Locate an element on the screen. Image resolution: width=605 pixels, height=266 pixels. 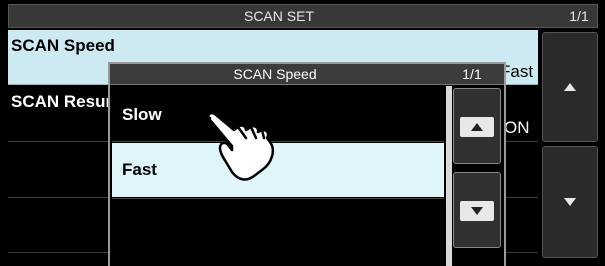
title-bar: SCAN SET 1/1 is located at coordinates (303, 16).